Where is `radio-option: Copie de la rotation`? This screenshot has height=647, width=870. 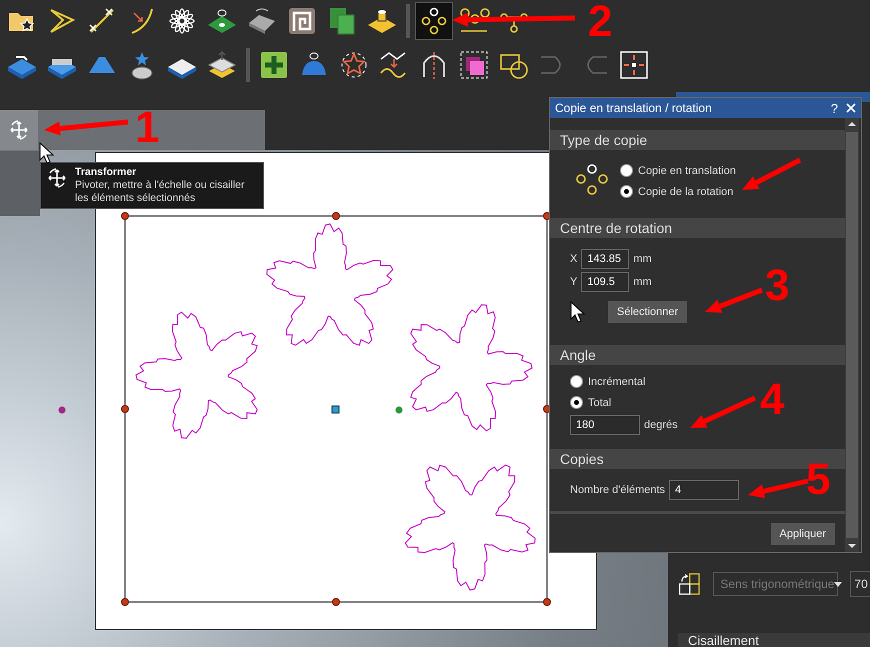 radio-option: Copie de la rotation is located at coordinates (677, 191).